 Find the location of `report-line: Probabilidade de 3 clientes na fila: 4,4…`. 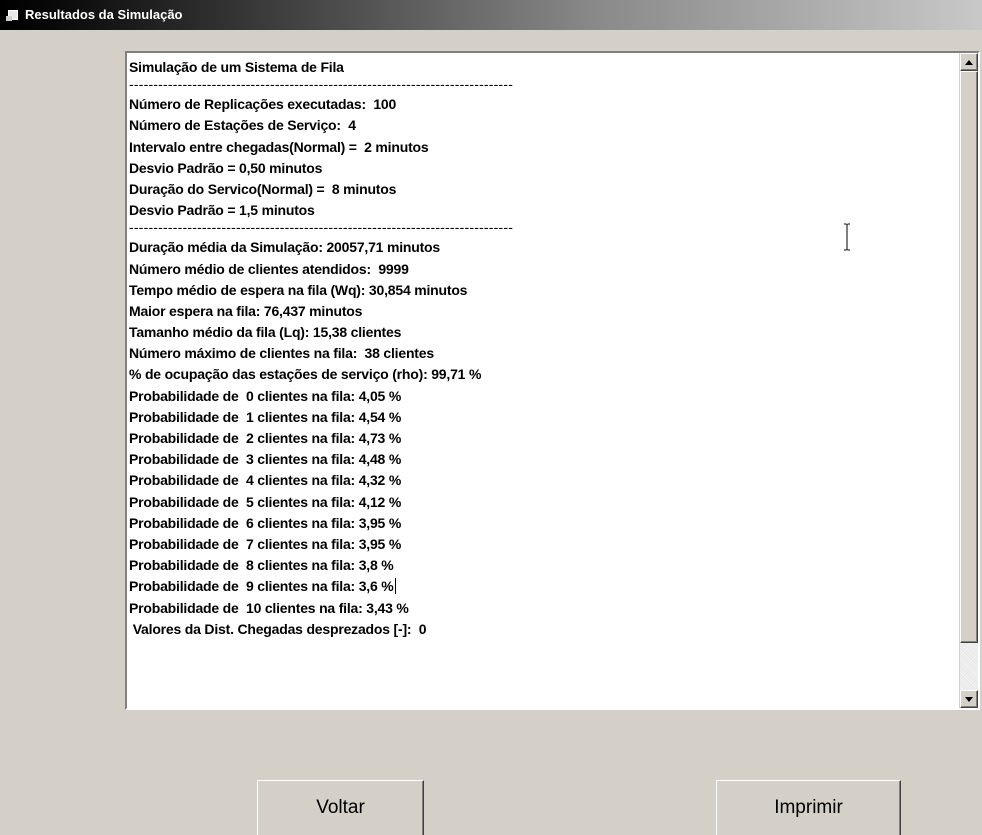

report-line: Probabilidade de 3 clientes na fila: 4,4… is located at coordinates (265, 459).